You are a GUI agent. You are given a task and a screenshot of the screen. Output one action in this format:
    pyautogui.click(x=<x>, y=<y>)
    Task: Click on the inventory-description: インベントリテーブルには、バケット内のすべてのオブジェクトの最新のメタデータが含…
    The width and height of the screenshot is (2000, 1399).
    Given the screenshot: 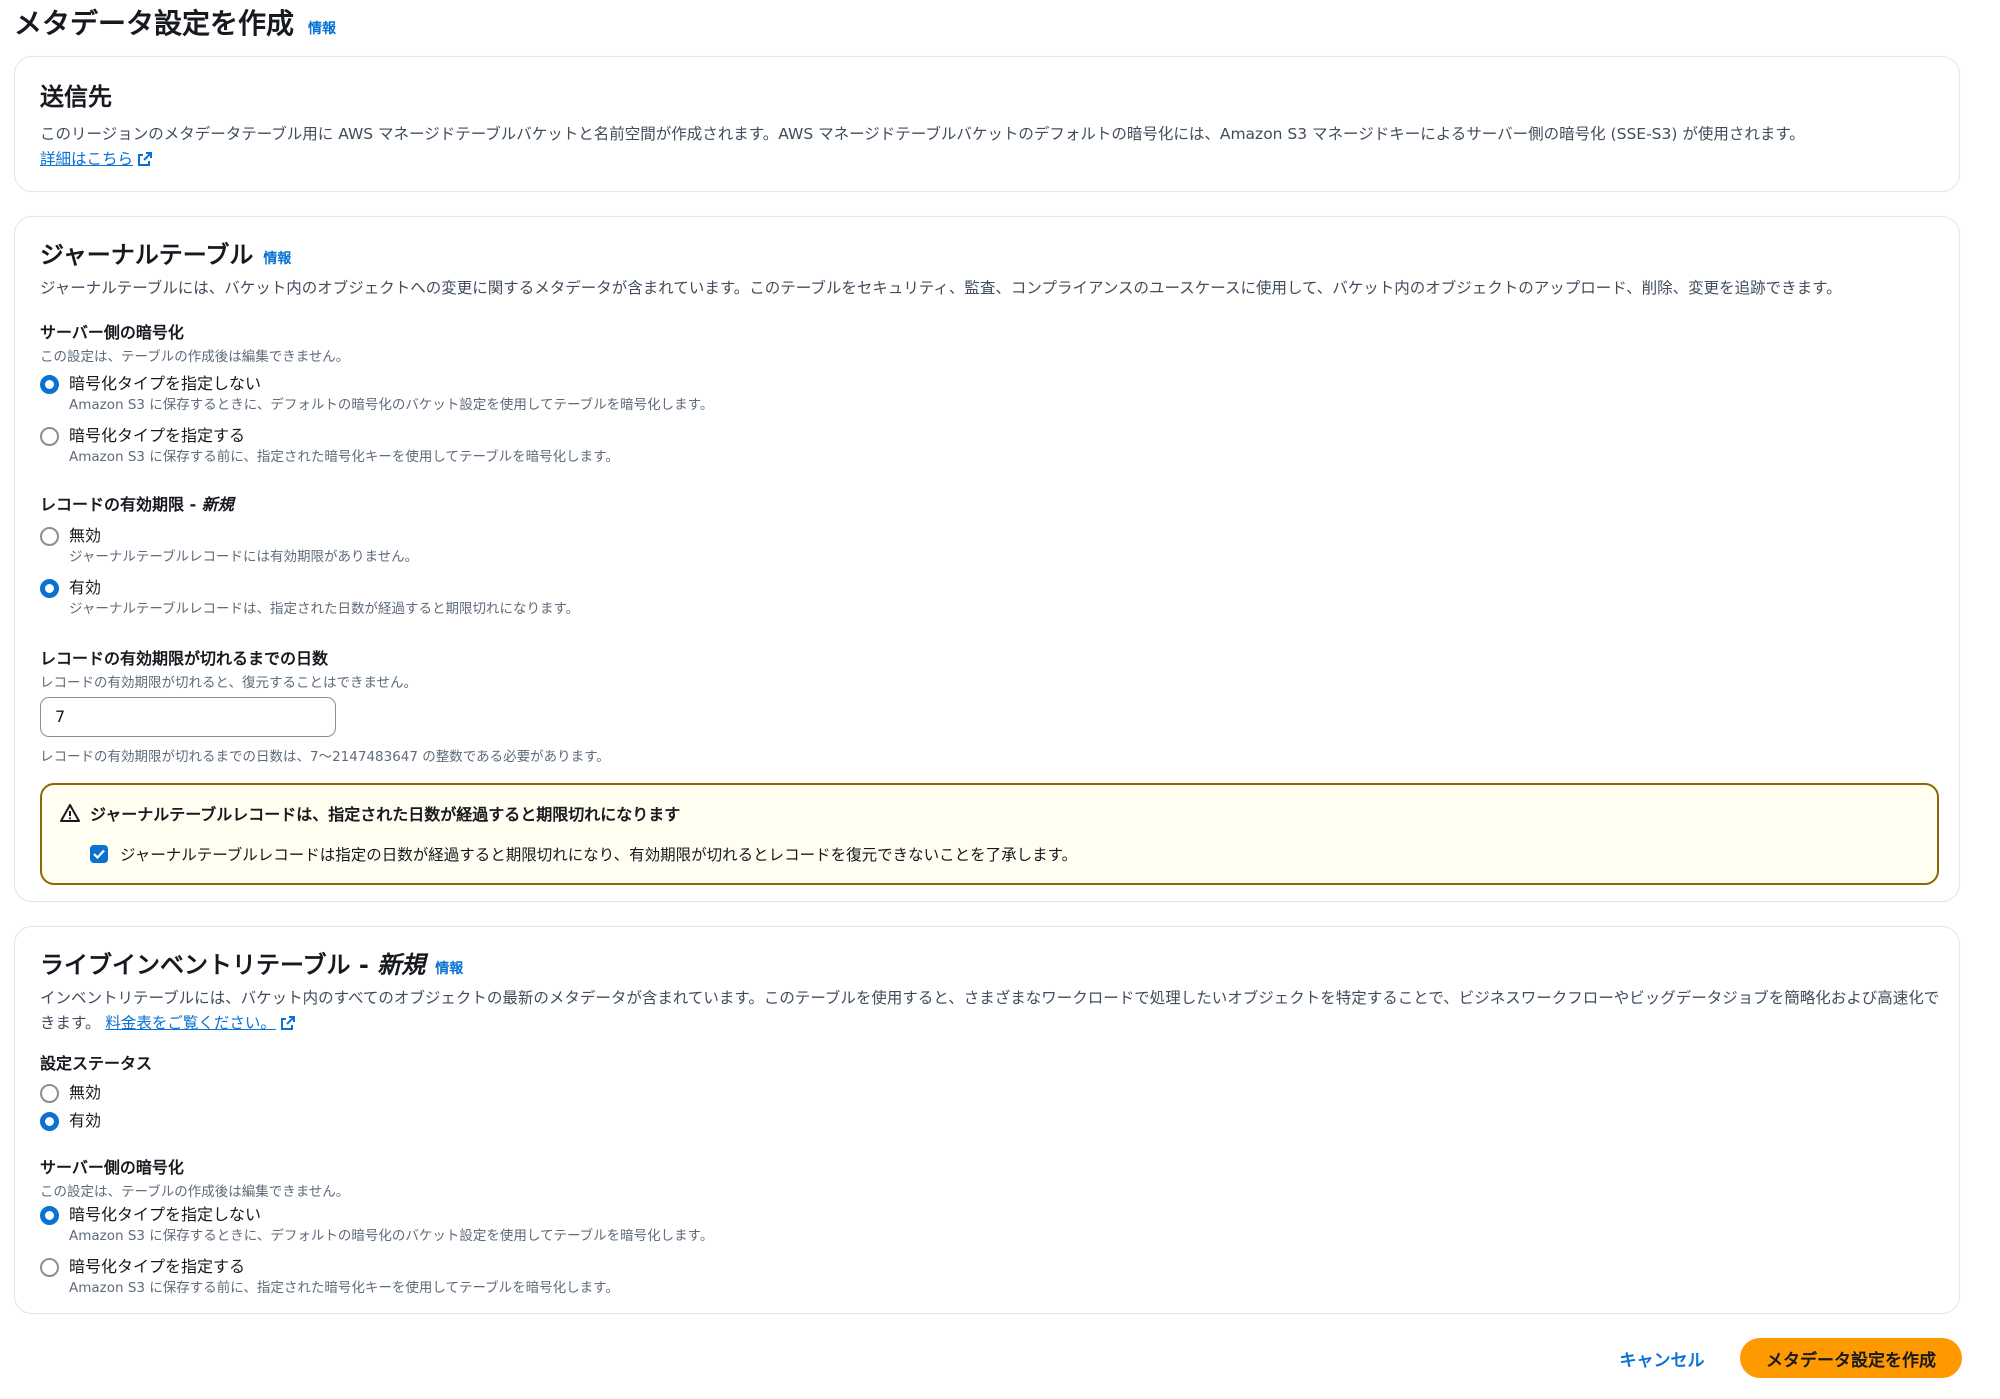 What is the action you would take?
    pyautogui.click(x=990, y=1010)
    